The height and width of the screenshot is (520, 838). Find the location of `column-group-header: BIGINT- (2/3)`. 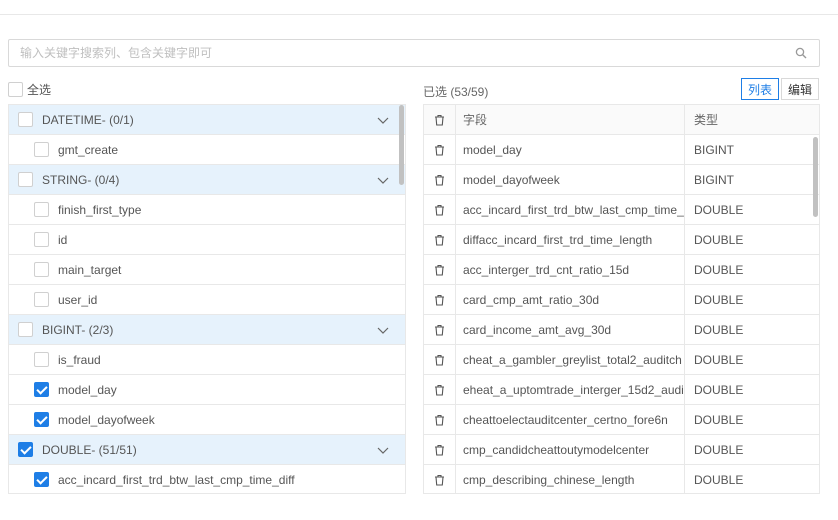

column-group-header: BIGINT- (2/3) is located at coordinates (207, 329).